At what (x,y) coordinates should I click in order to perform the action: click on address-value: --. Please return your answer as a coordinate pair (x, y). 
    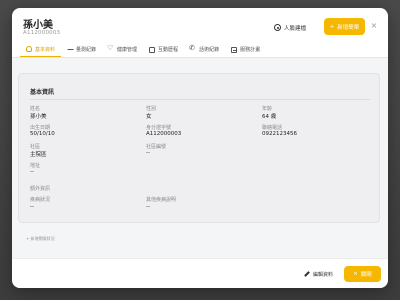
    Looking at the image, I should click on (32, 172).